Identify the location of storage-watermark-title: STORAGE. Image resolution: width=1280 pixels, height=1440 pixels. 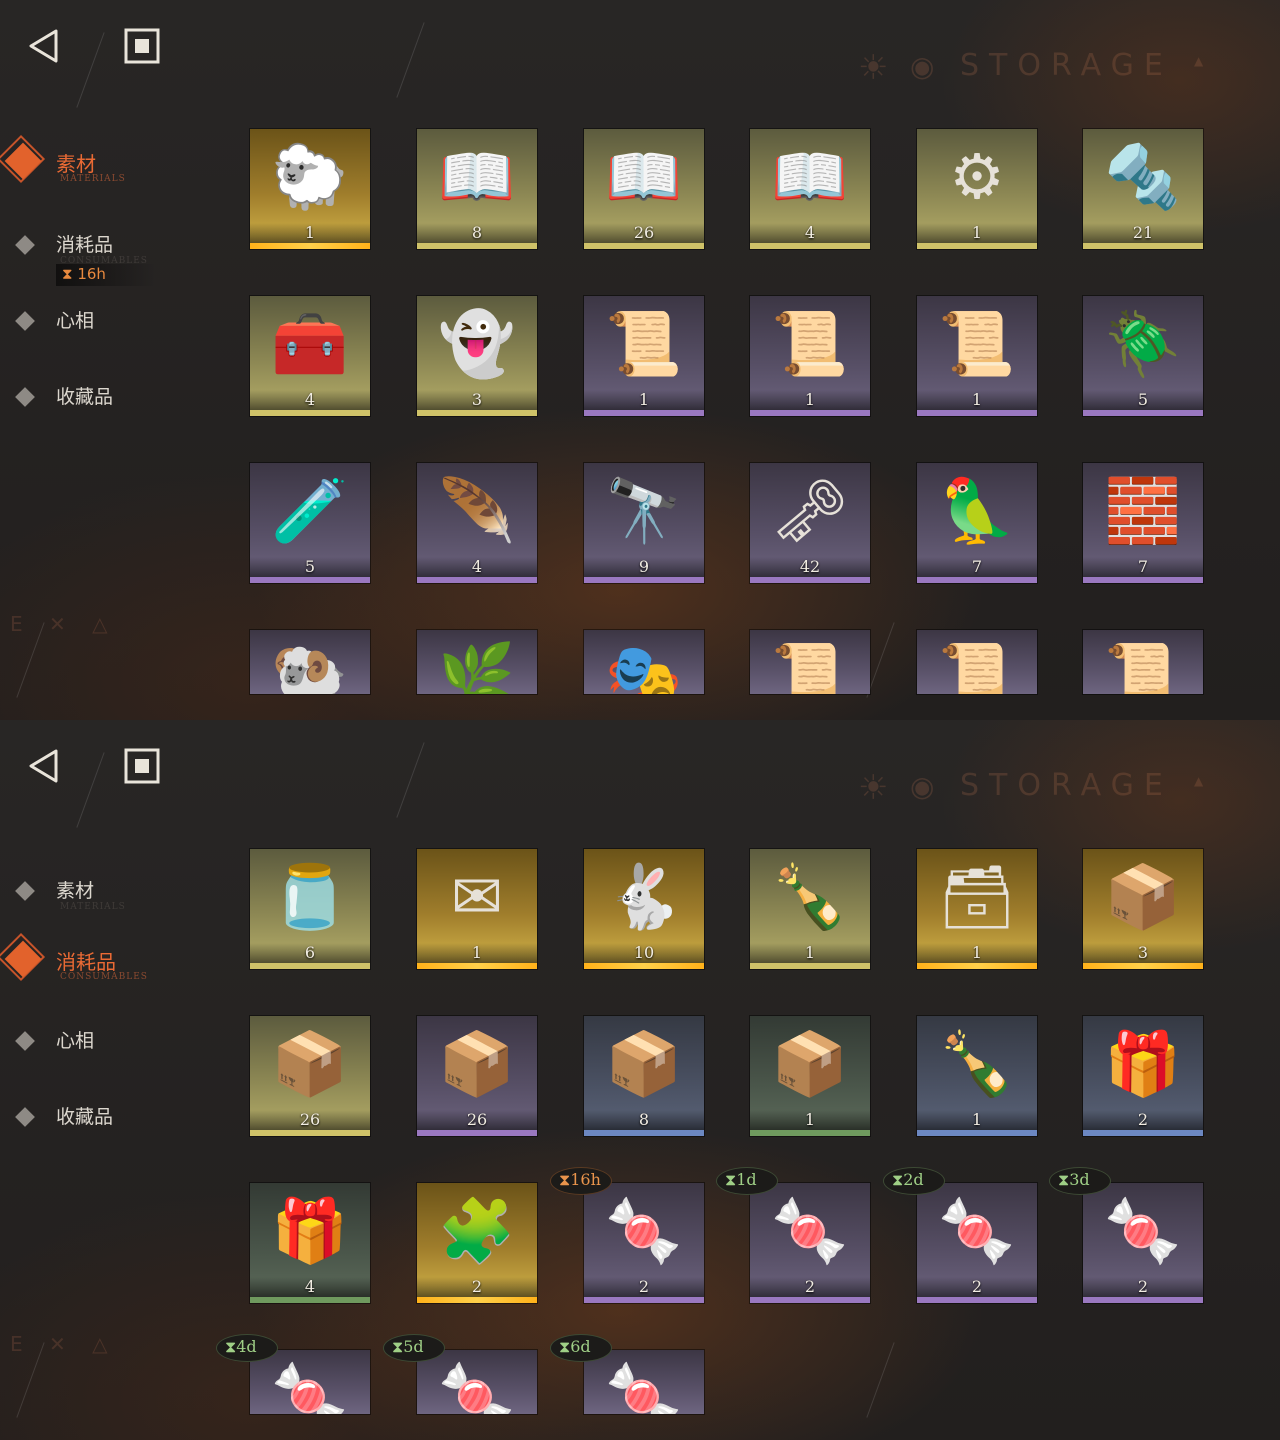
(1066, 65).